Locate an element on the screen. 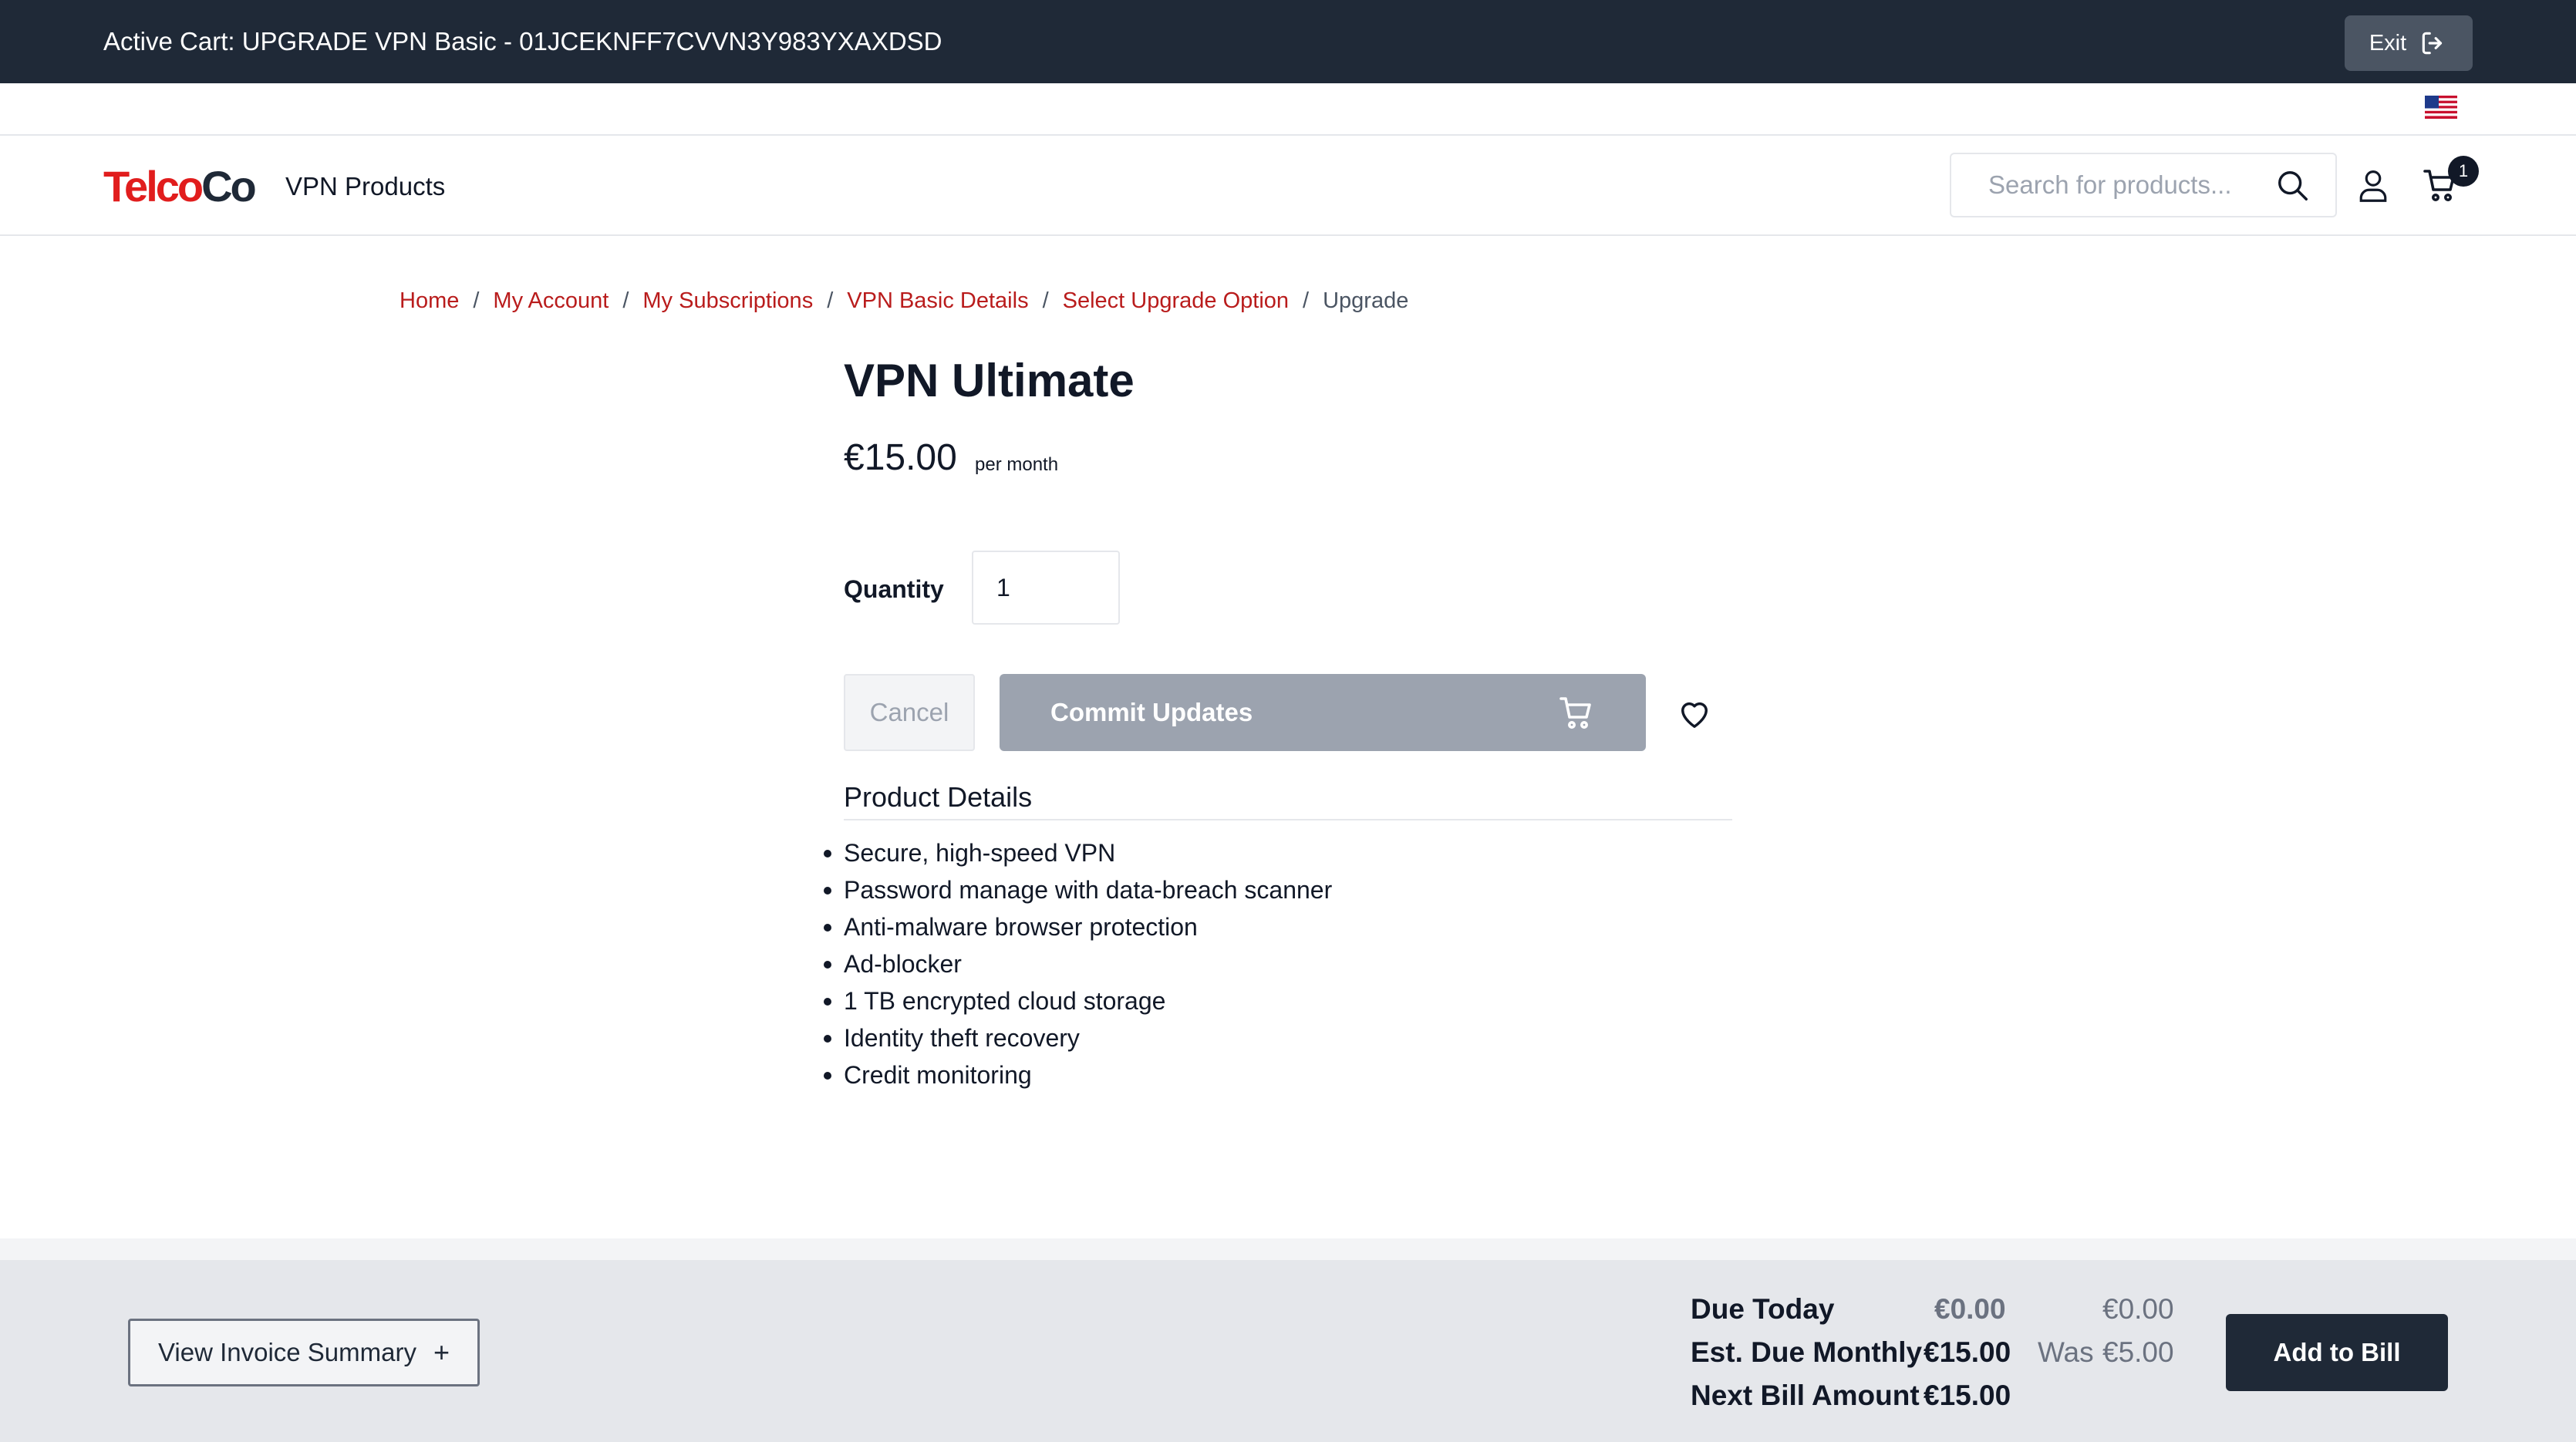 This screenshot has height=1442, width=2576. breadcrumb-current: Upgrade is located at coordinates (1366, 301).